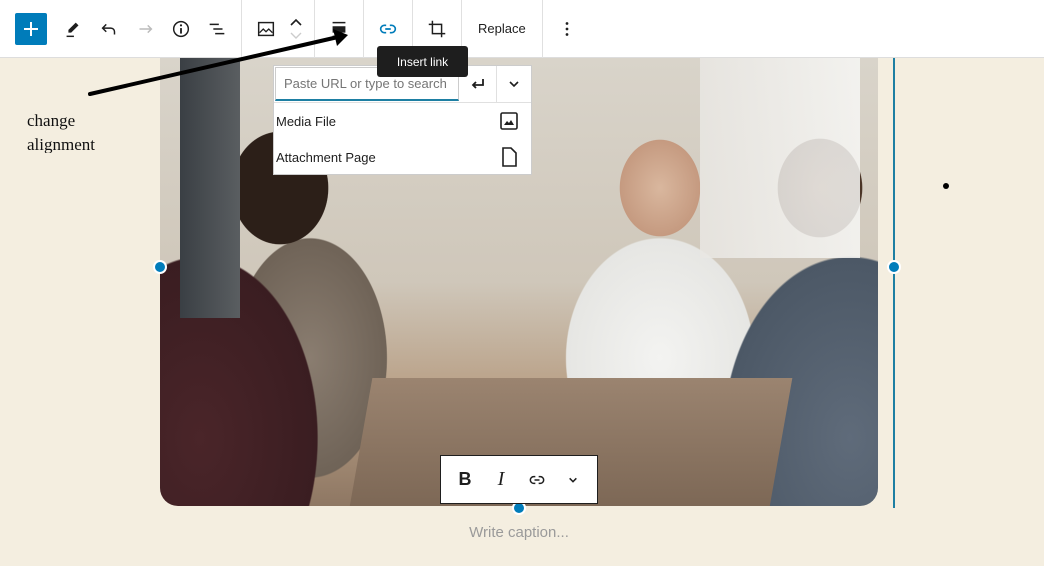  What do you see at coordinates (422, 61) in the screenshot?
I see `insert-link-tooltip: Insert link` at bounding box center [422, 61].